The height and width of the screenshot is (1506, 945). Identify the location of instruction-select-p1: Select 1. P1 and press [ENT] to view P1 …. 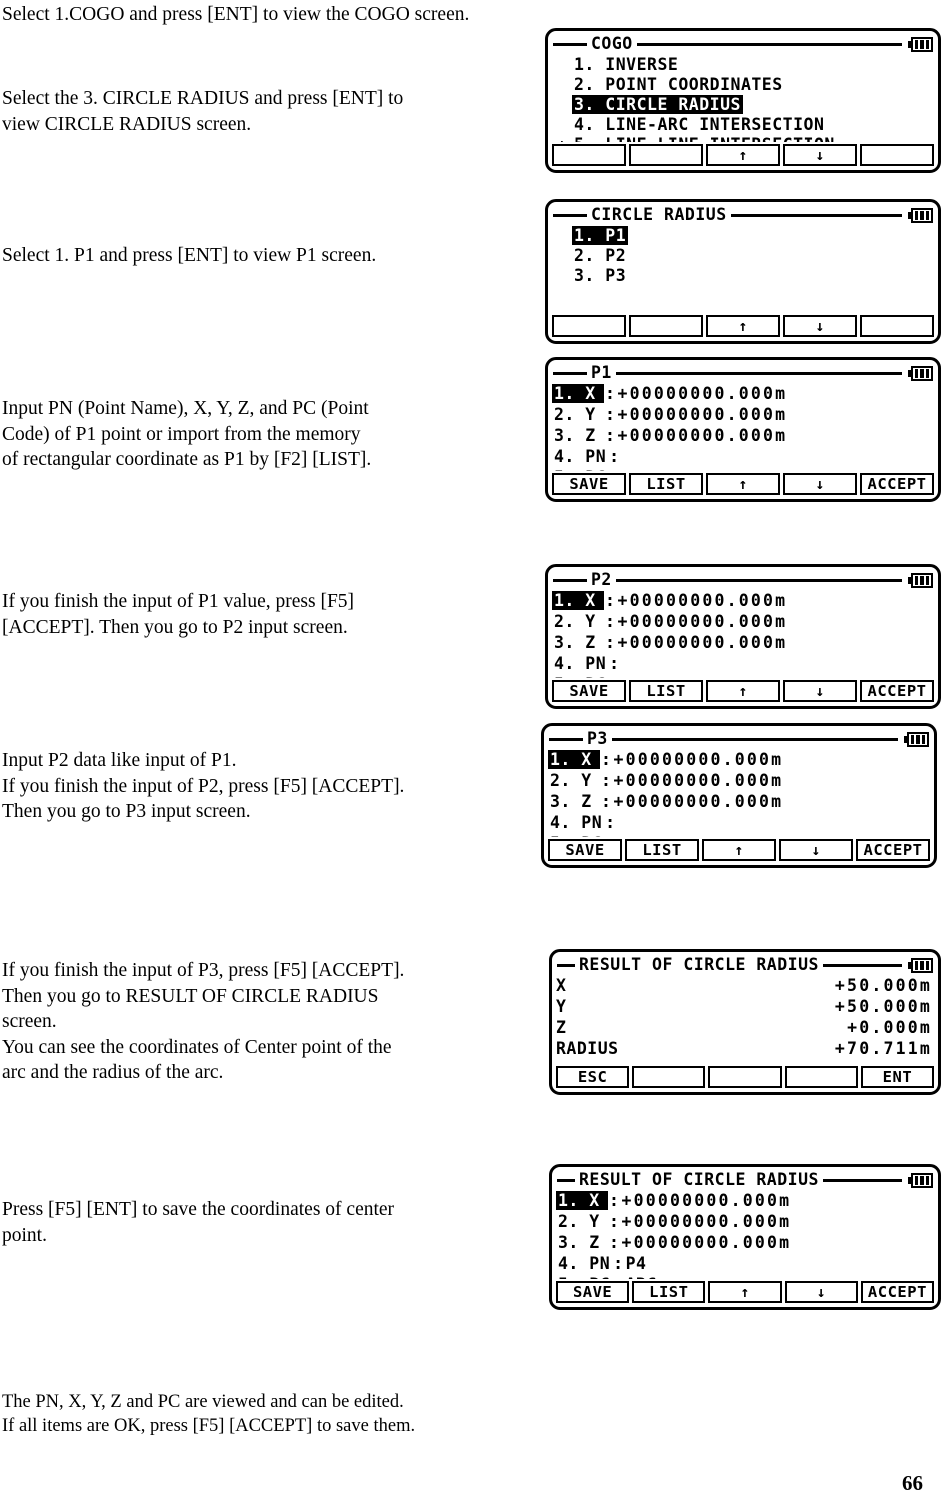
(189, 255).